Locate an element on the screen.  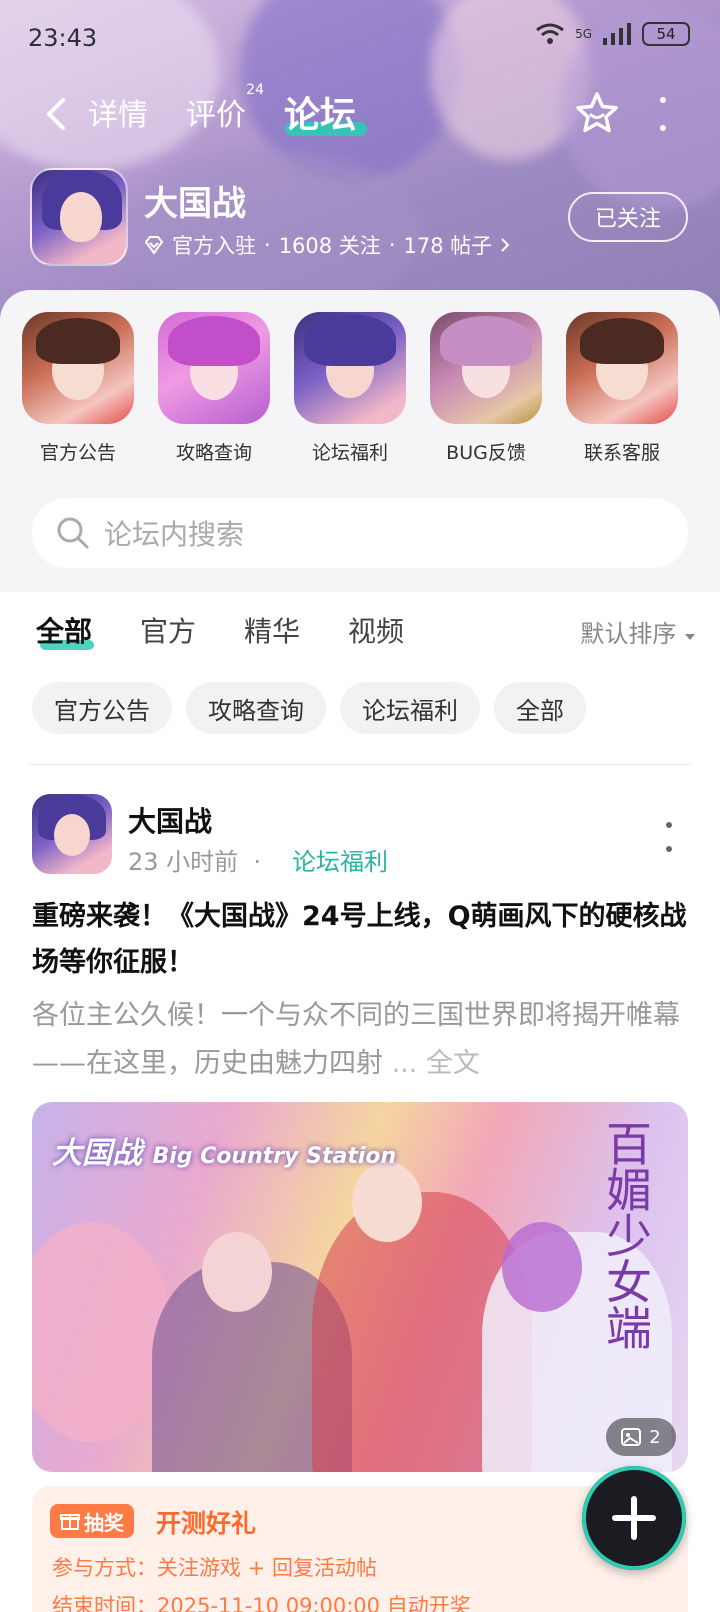
post-author-name: 大国战 is located at coordinates (170, 820).